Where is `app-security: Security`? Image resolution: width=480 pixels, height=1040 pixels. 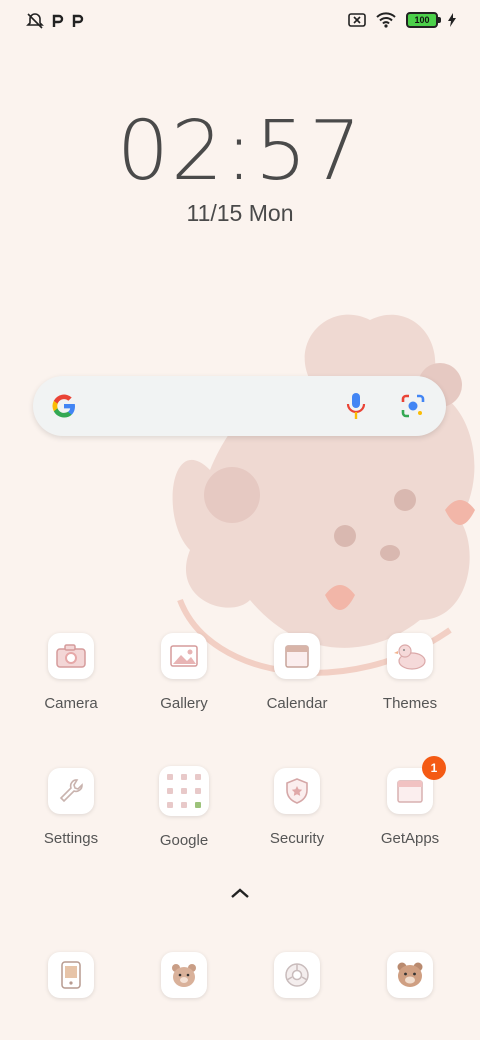
app-security: Security is located at coordinates (297, 807).